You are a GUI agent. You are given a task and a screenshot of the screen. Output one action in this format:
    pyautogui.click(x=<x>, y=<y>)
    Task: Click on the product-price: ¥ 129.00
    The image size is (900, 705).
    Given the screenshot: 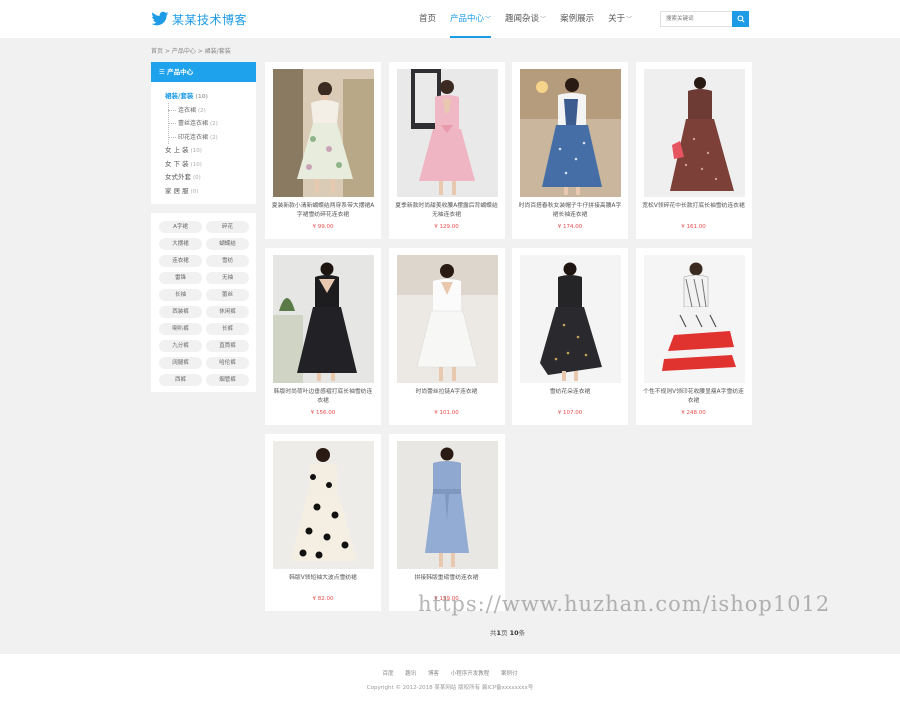 What is the action you would take?
    pyautogui.click(x=446, y=227)
    